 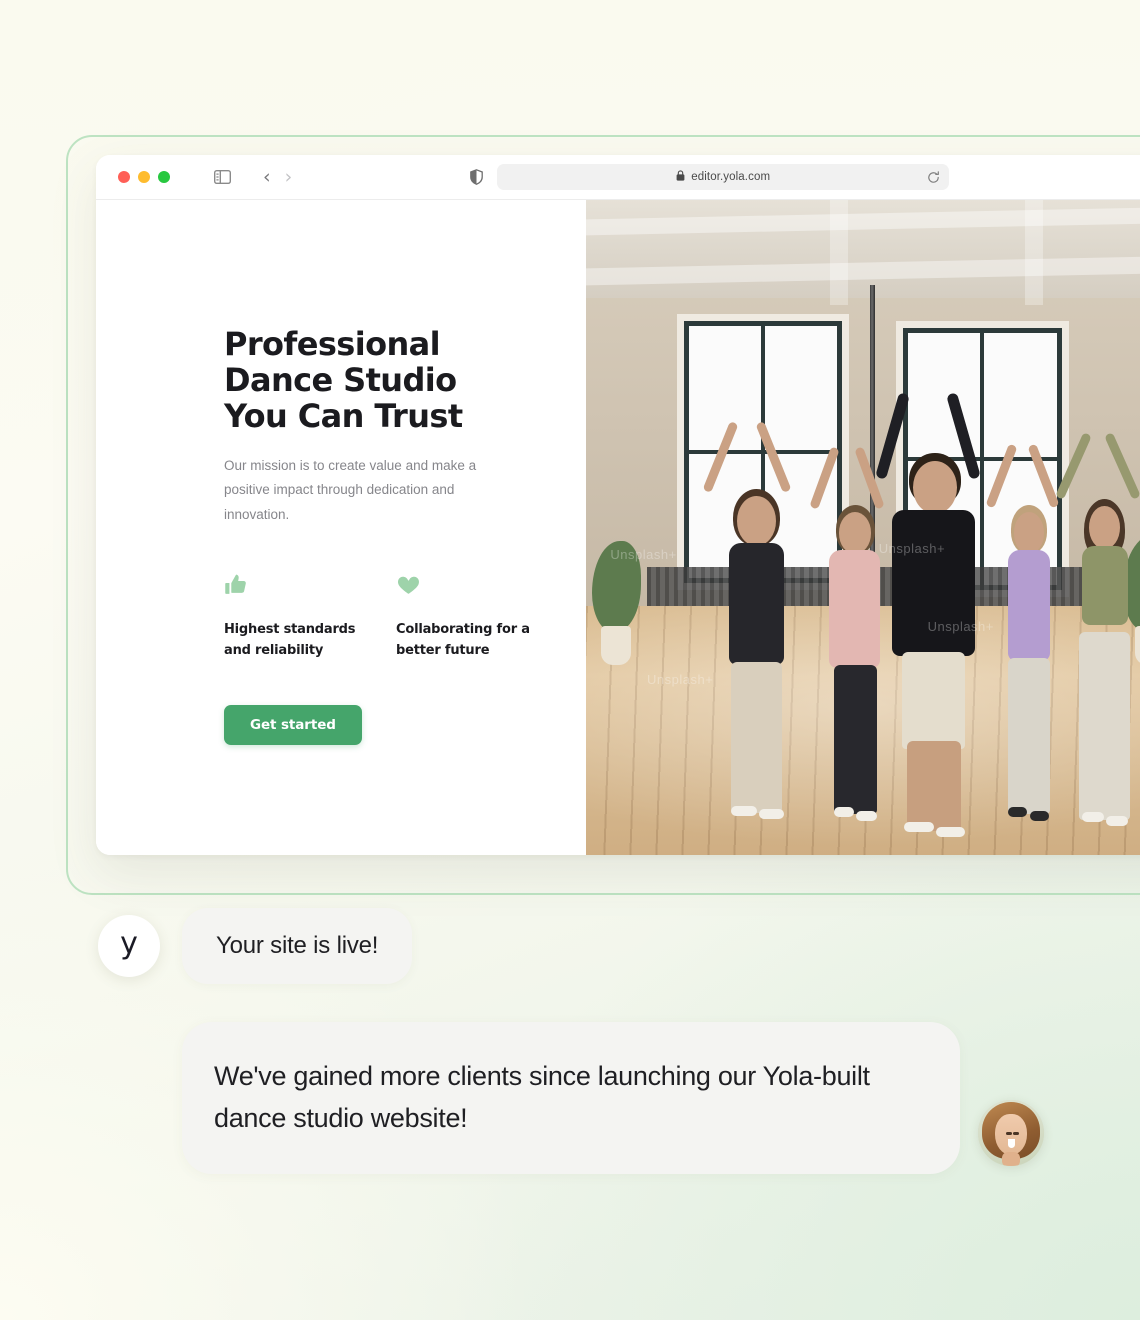 I want to click on window-traffic-lights, so click(x=144, y=177).